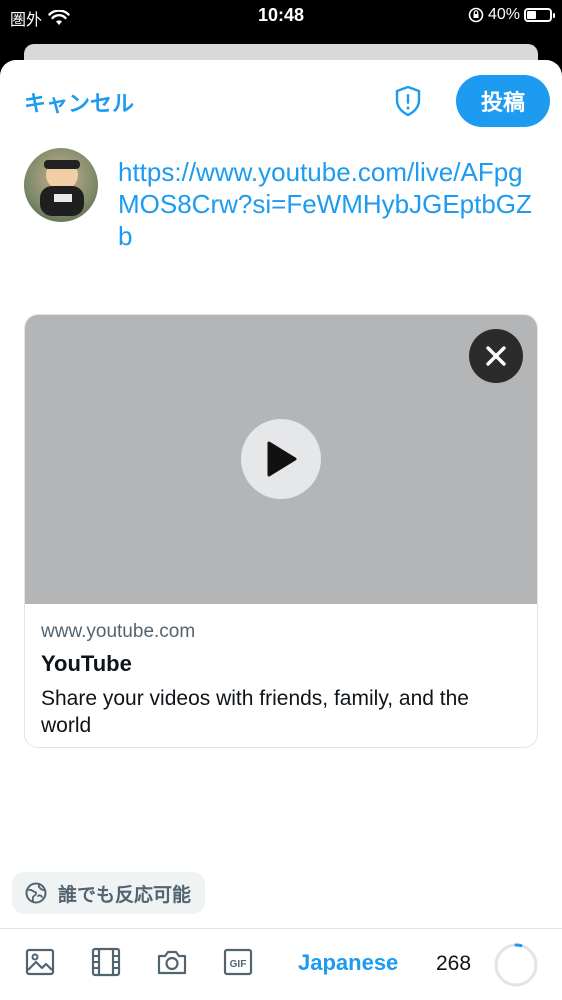  I want to click on avatar, so click(61, 185).